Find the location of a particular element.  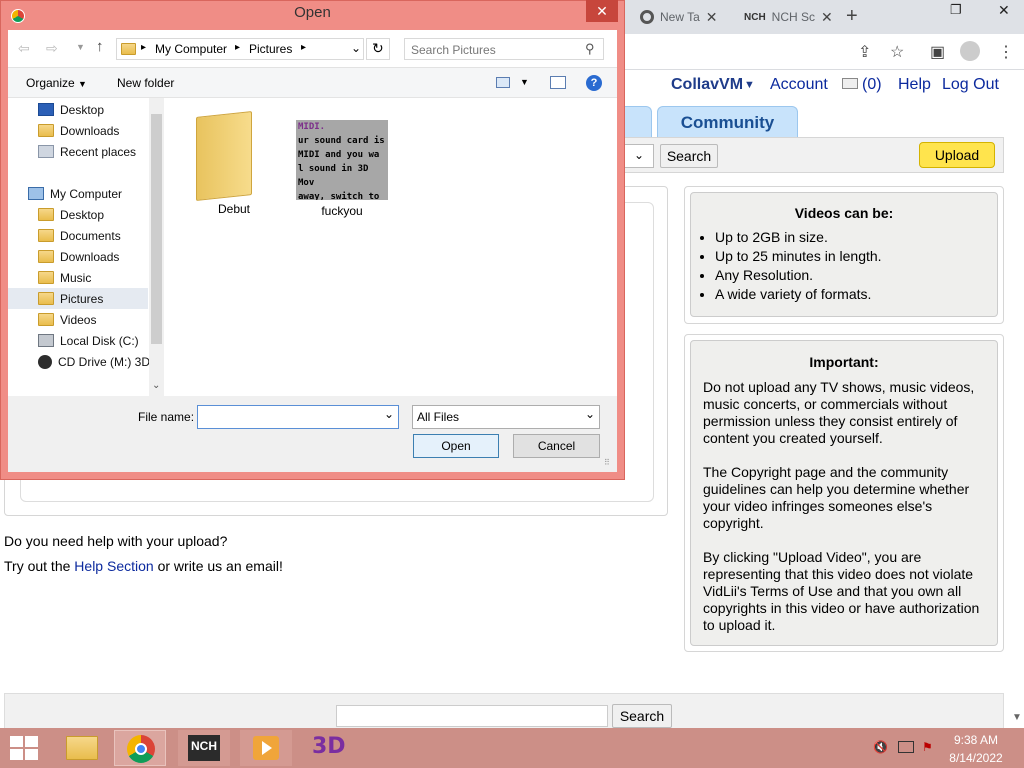

back-icon: ⇦ is located at coordinates (24, 48).